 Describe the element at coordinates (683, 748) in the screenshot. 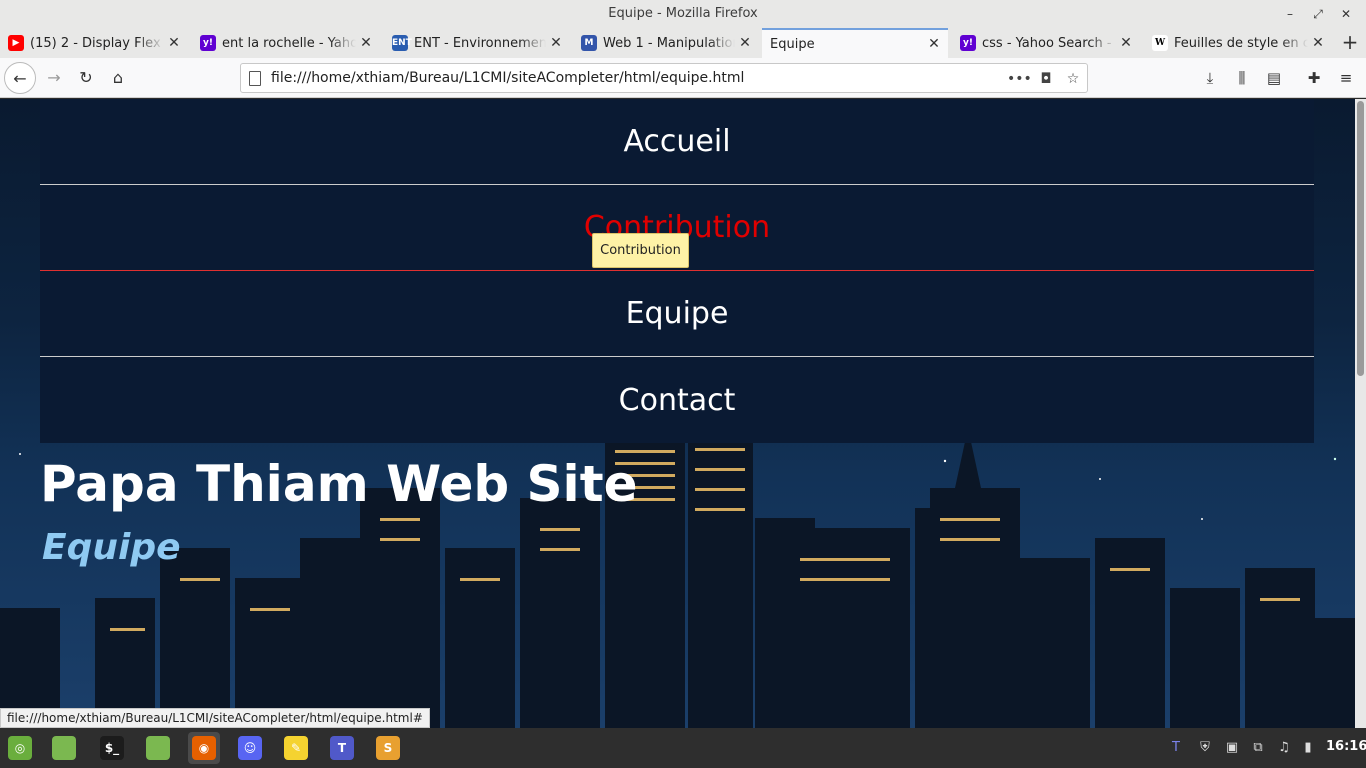

I see `os-taskbar: ◎ $_ ◉ ☺ ✎ T S T ⛨ ▣ ⧉ ♫ ▮ 16:16` at that location.